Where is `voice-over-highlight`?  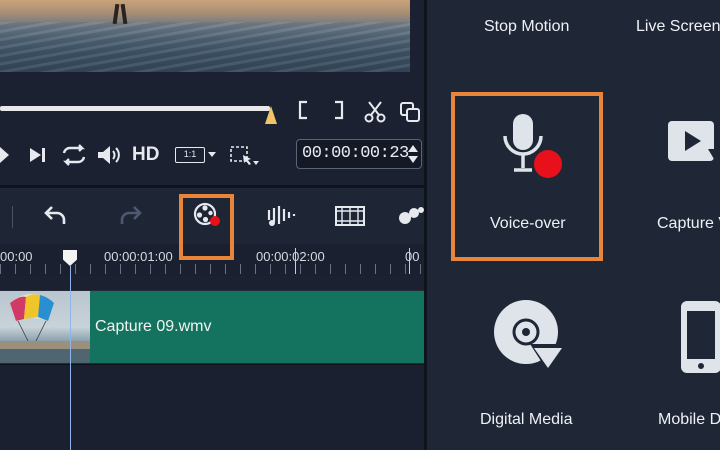
voice-over-highlight is located at coordinates (527, 176).